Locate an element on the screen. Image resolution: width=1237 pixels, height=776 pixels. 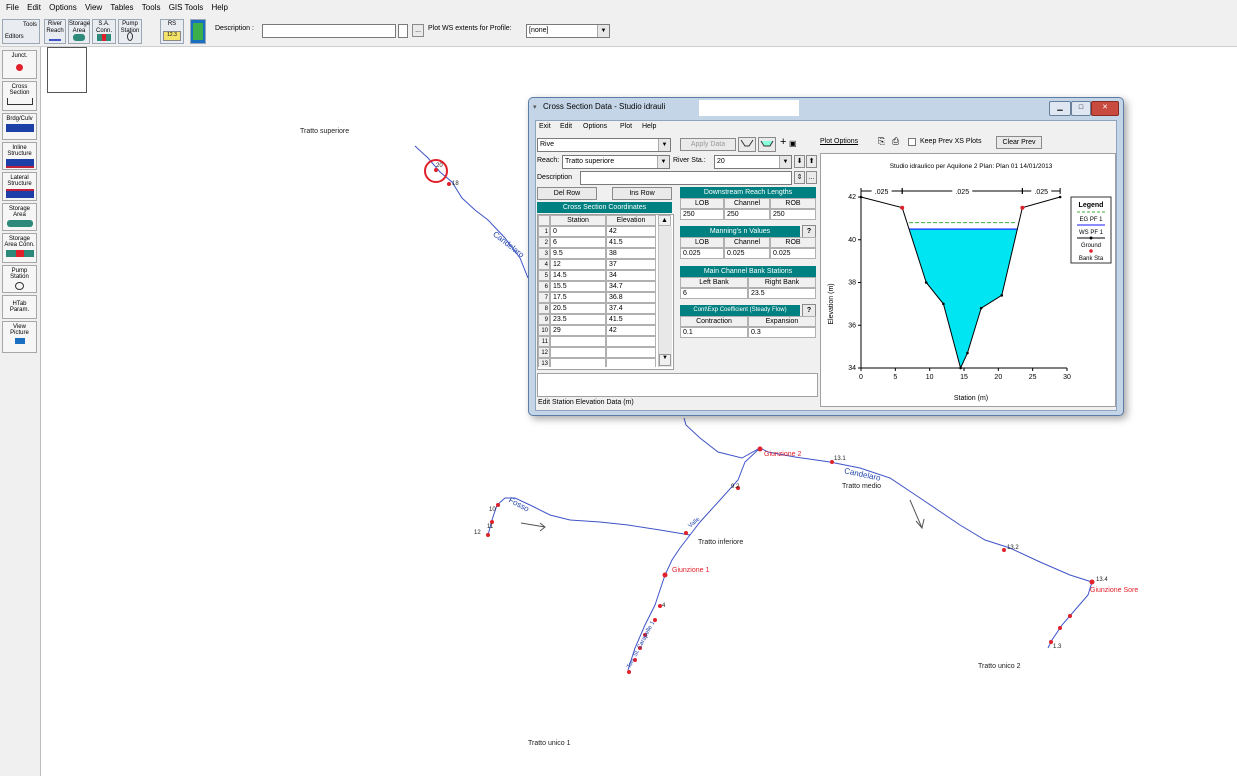
river-select: Rive ▼ is located at coordinates (604, 145).